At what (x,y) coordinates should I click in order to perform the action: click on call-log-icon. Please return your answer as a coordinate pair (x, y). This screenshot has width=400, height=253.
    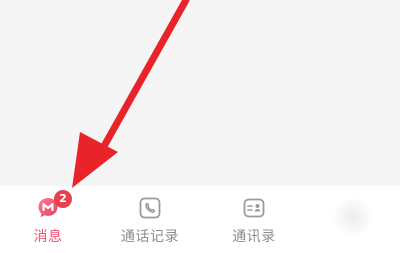
    Looking at the image, I should click on (150, 208).